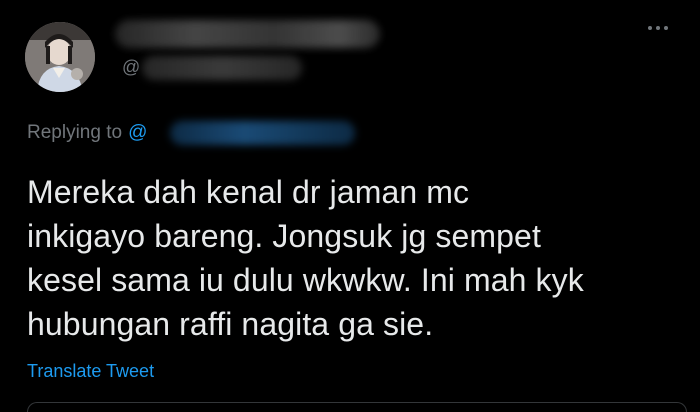 This screenshot has height=412, width=700. I want to click on avatar-image, so click(60, 57).